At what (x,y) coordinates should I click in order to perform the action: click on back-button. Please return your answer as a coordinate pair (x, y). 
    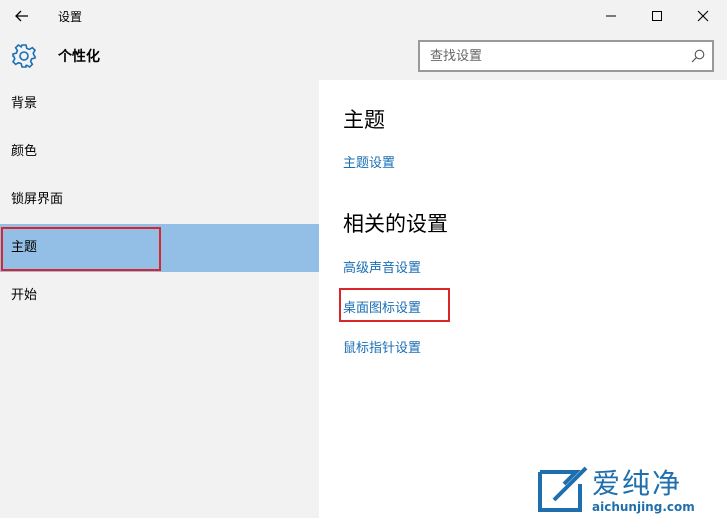
    Looking at the image, I should click on (22, 16).